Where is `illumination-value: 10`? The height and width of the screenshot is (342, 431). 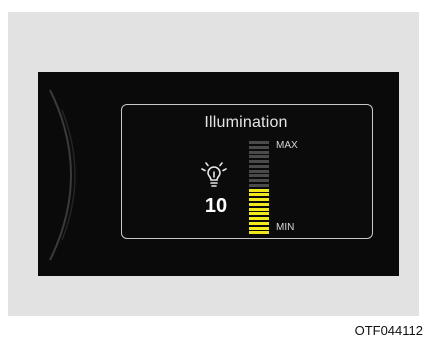
illumination-value: 10 is located at coordinates (216, 206).